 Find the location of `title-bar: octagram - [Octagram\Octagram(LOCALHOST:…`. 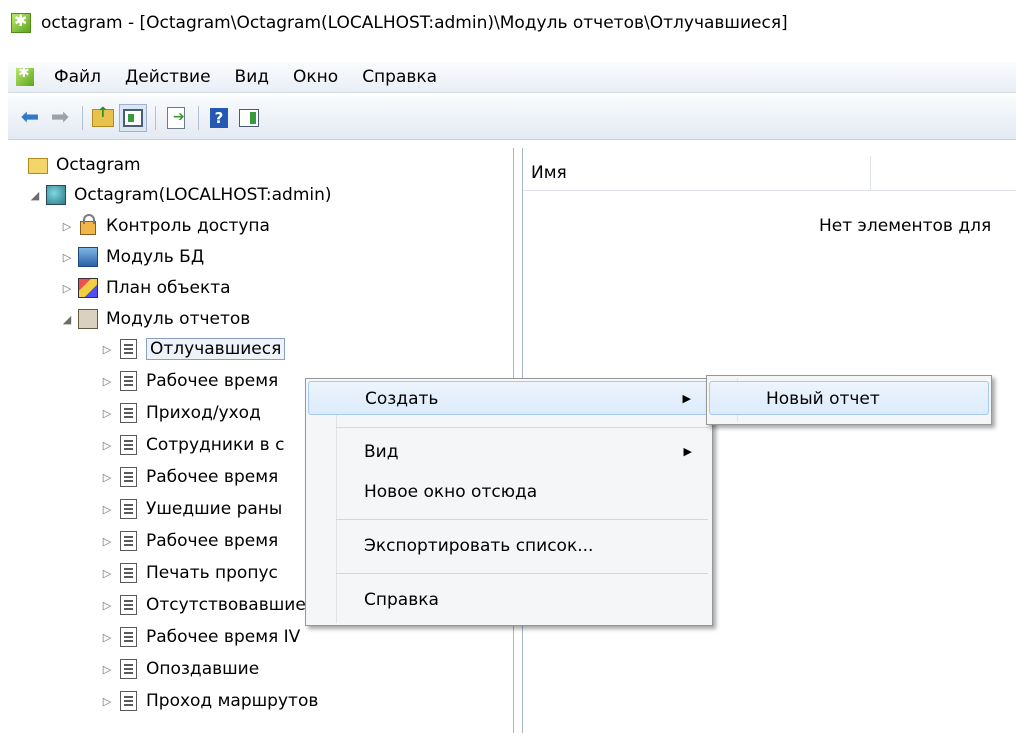

title-bar: octagram - [Octagram\Octagram(LOCALHOST:… is located at coordinates (508, 22).